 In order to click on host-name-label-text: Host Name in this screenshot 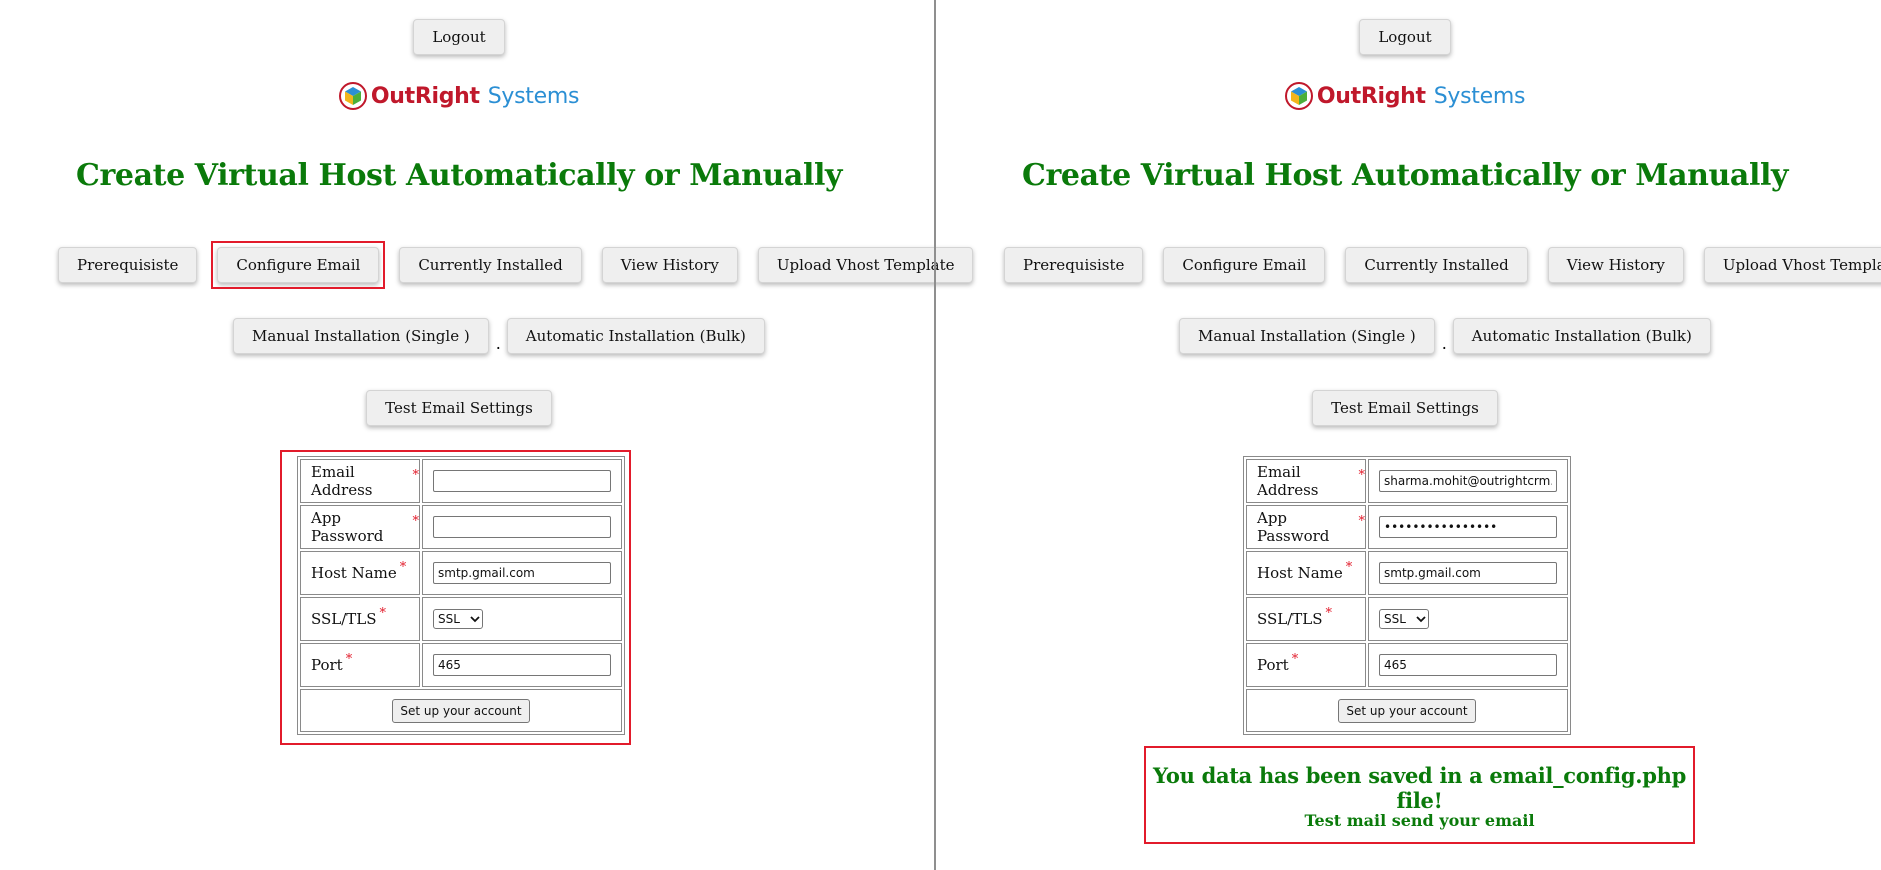, I will do `click(1300, 573)`.